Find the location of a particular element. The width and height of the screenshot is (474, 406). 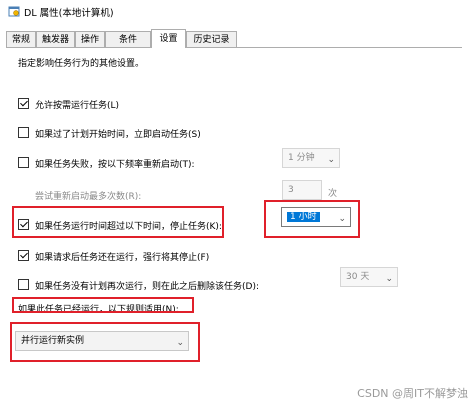

run-asap-checkbox is located at coordinates (23, 132).